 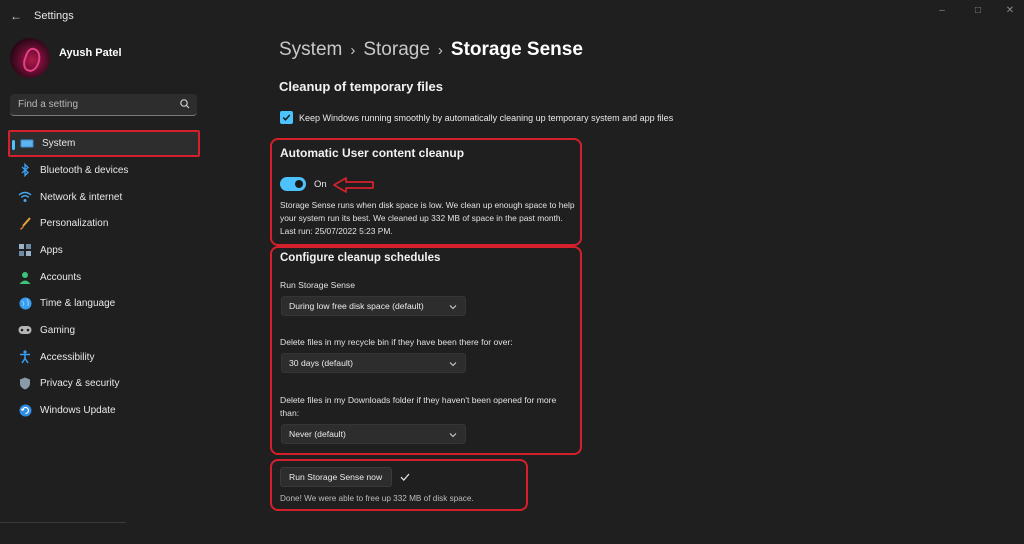 What do you see at coordinates (51, 250) in the screenshot?
I see `sidebar-item-label: Apps` at bounding box center [51, 250].